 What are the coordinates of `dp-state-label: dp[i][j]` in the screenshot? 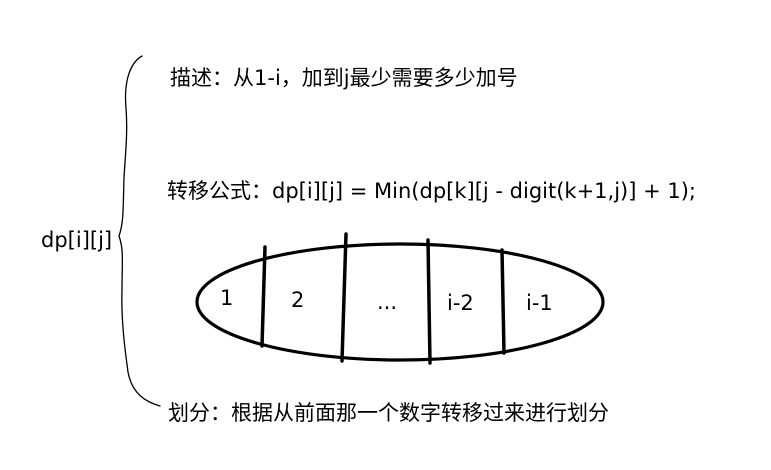 It's located at (77, 240).